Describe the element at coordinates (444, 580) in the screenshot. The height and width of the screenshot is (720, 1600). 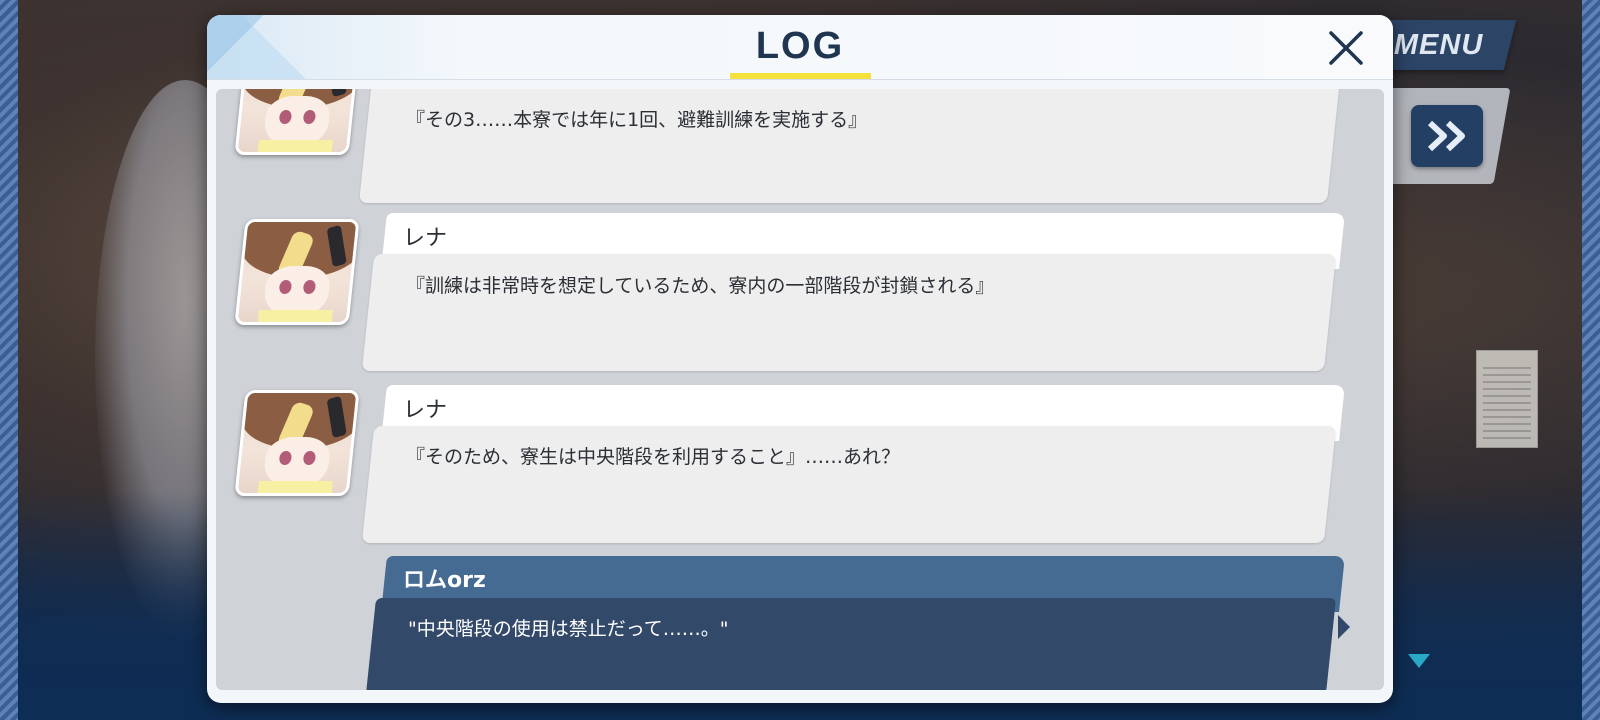
I see `player-name: ロムorz` at that location.